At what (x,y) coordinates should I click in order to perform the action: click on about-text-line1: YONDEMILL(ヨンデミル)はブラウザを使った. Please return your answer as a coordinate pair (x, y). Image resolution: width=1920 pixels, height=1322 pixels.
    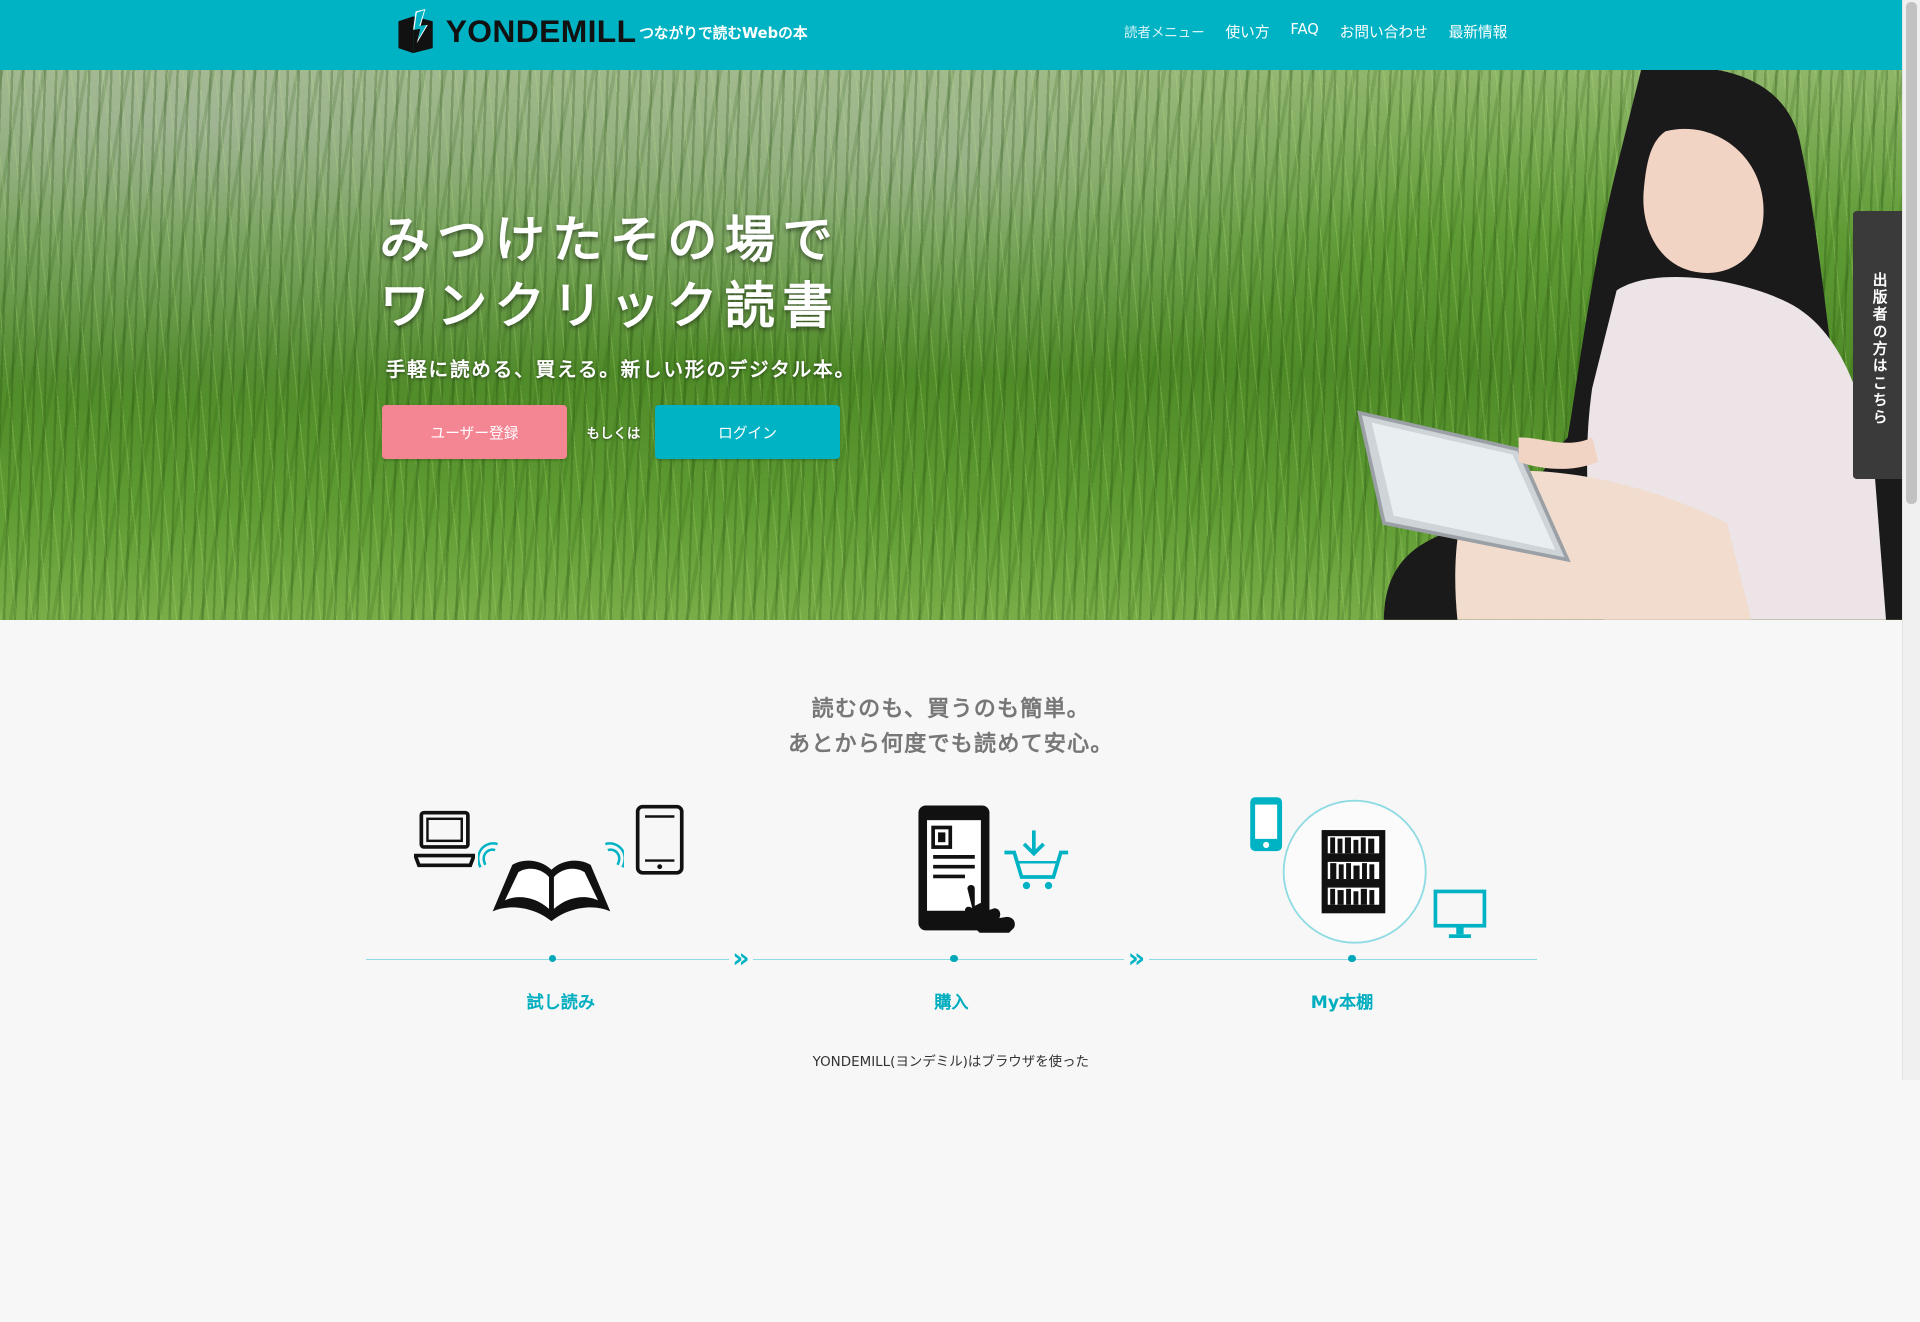
    Looking at the image, I should click on (951, 1062).